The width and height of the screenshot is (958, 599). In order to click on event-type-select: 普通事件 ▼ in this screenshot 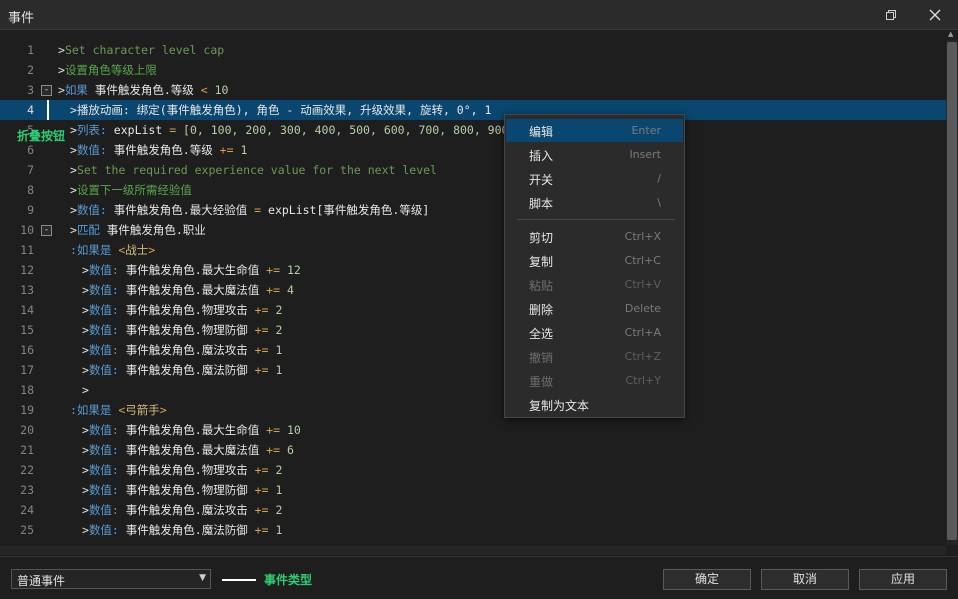, I will do `click(111, 579)`.